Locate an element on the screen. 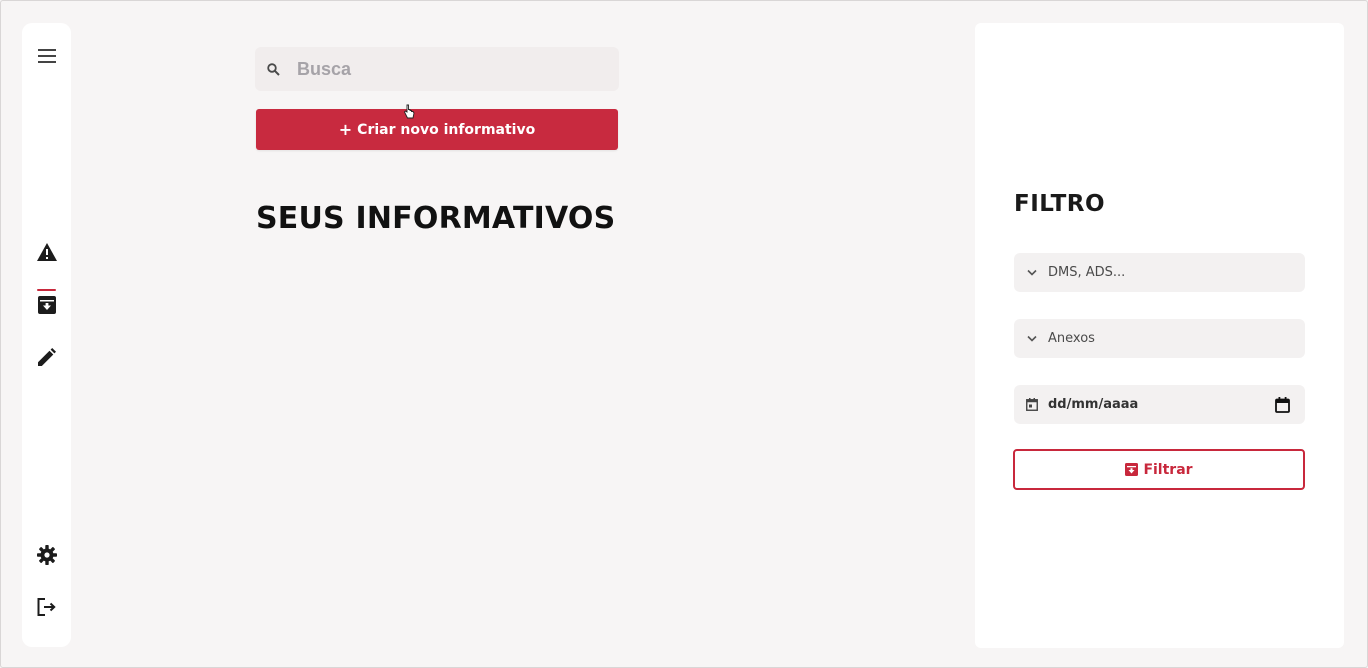 The width and height of the screenshot is (1368, 668). warning-icon is located at coordinates (46, 252).